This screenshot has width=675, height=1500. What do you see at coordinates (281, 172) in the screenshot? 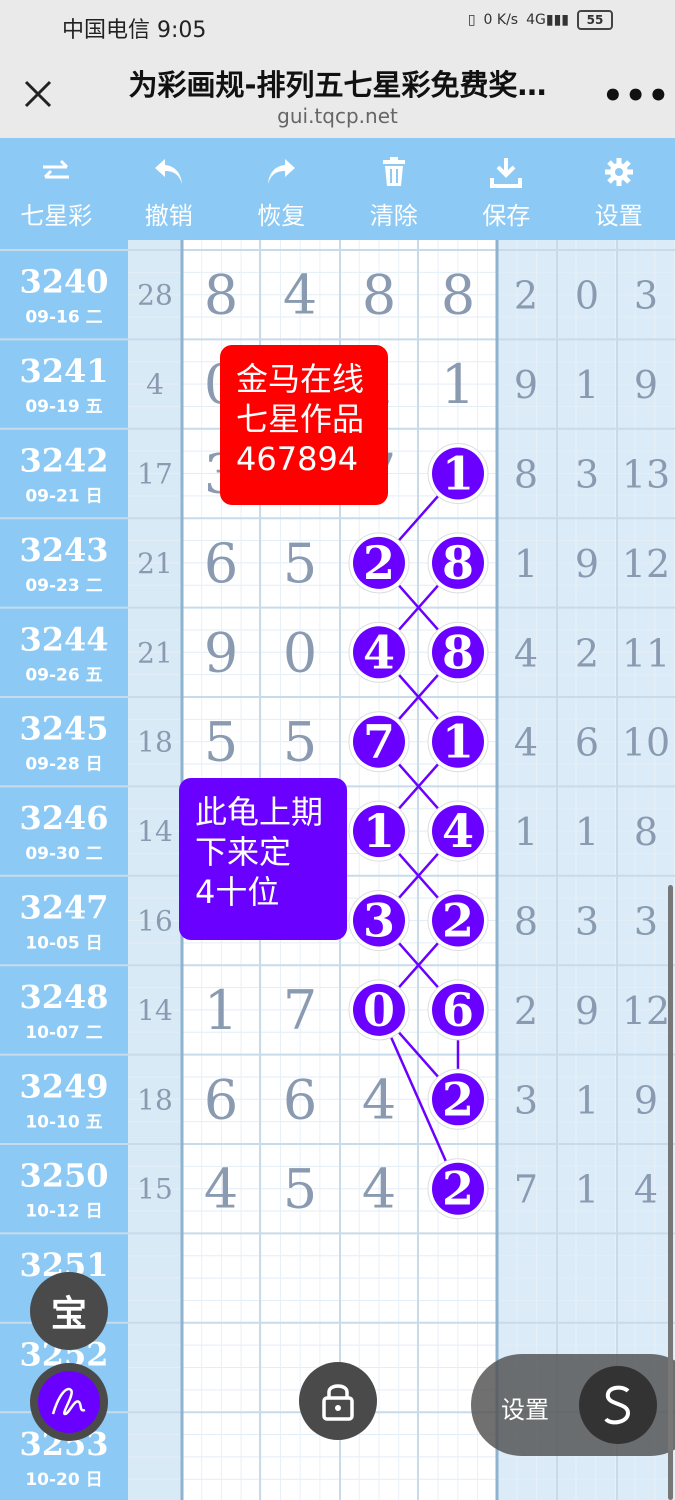
I see `redo-icon` at bounding box center [281, 172].